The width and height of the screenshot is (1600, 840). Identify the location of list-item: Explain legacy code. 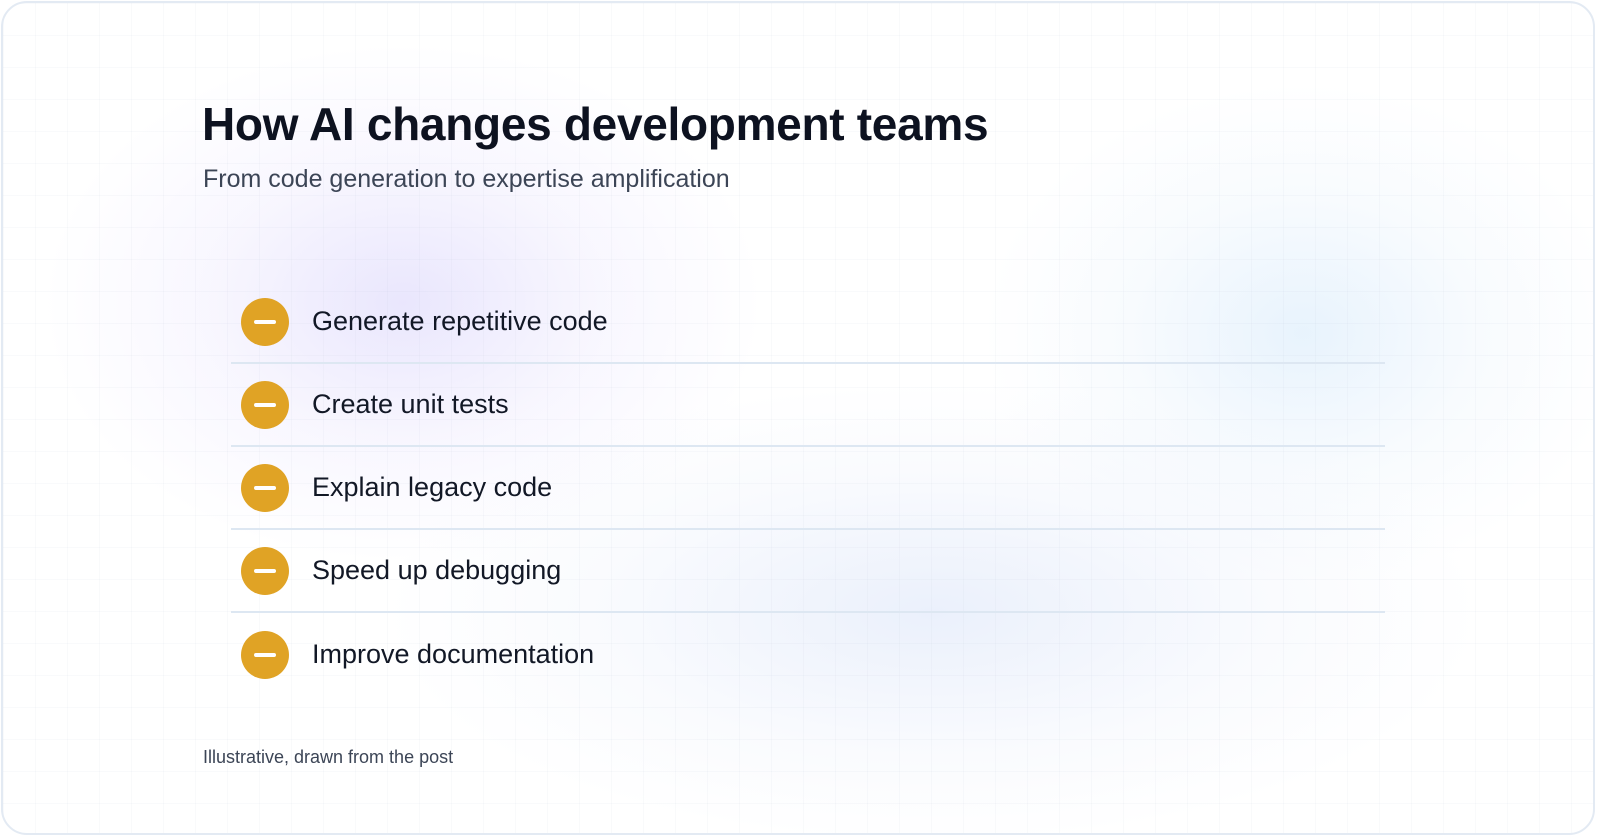
(808, 488).